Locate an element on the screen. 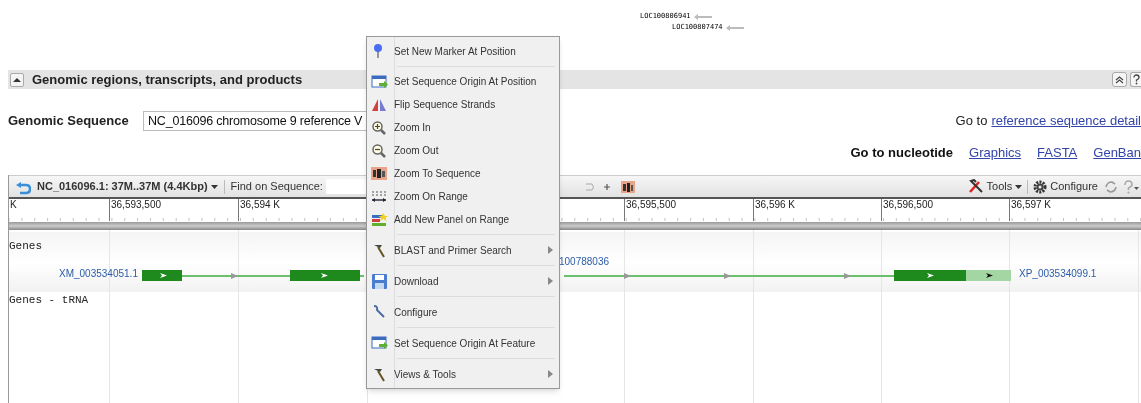 The height and width of the screenshot is (403, 1141). menu-item: Set Sequence Origin At Feature is located at coordinates (463, 343).